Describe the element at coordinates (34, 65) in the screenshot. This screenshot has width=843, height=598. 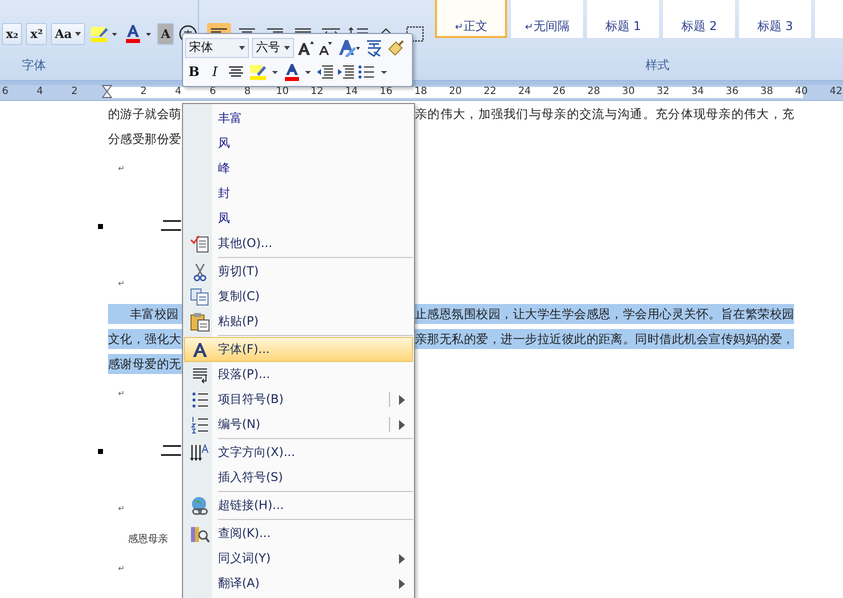
I see `group-label: 字体` at that location.